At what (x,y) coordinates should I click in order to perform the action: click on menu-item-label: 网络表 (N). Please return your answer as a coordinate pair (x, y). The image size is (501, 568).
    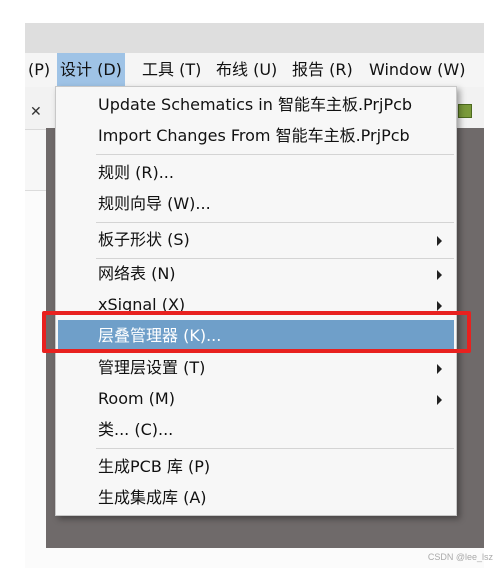
    Looking at the image, I should click on (137, 273).